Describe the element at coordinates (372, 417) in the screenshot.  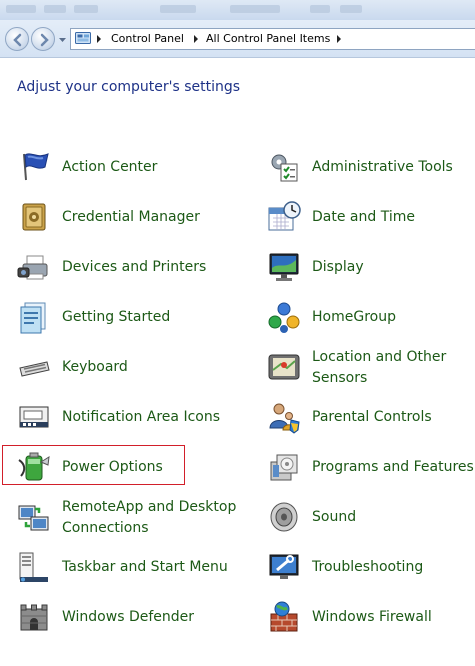
I see `item-label: Parental Controls` at that location.